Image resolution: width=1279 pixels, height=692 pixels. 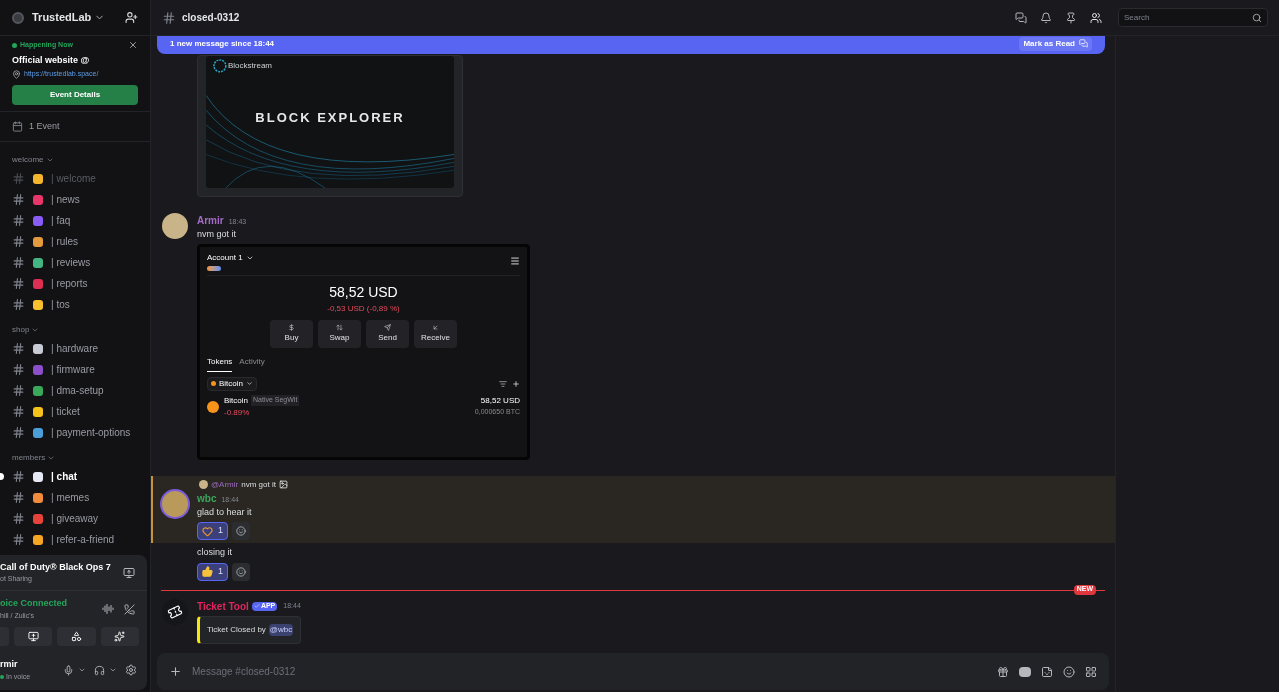 What do you see at coordinates (73, 369) in the screenshot?
I see `channel-item: | firmware` at bounding box center [73, 369].